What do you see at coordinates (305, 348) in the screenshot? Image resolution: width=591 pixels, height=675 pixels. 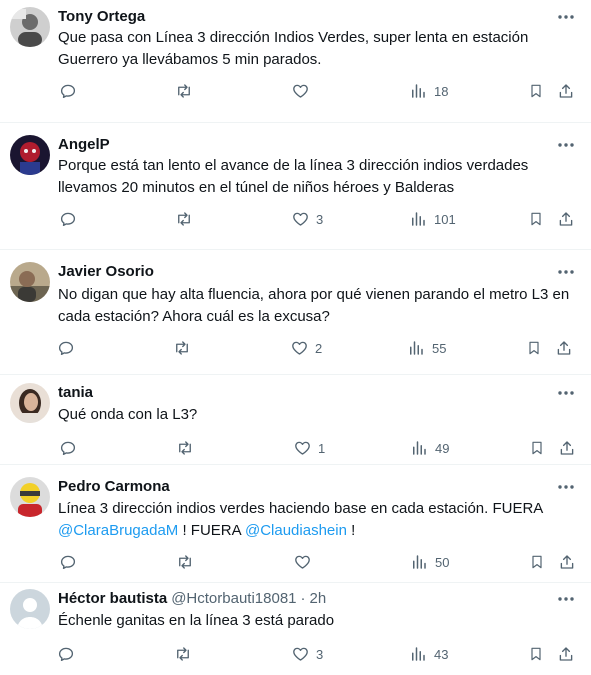 I see `like-button: 2` at bounding box center [305, 348].